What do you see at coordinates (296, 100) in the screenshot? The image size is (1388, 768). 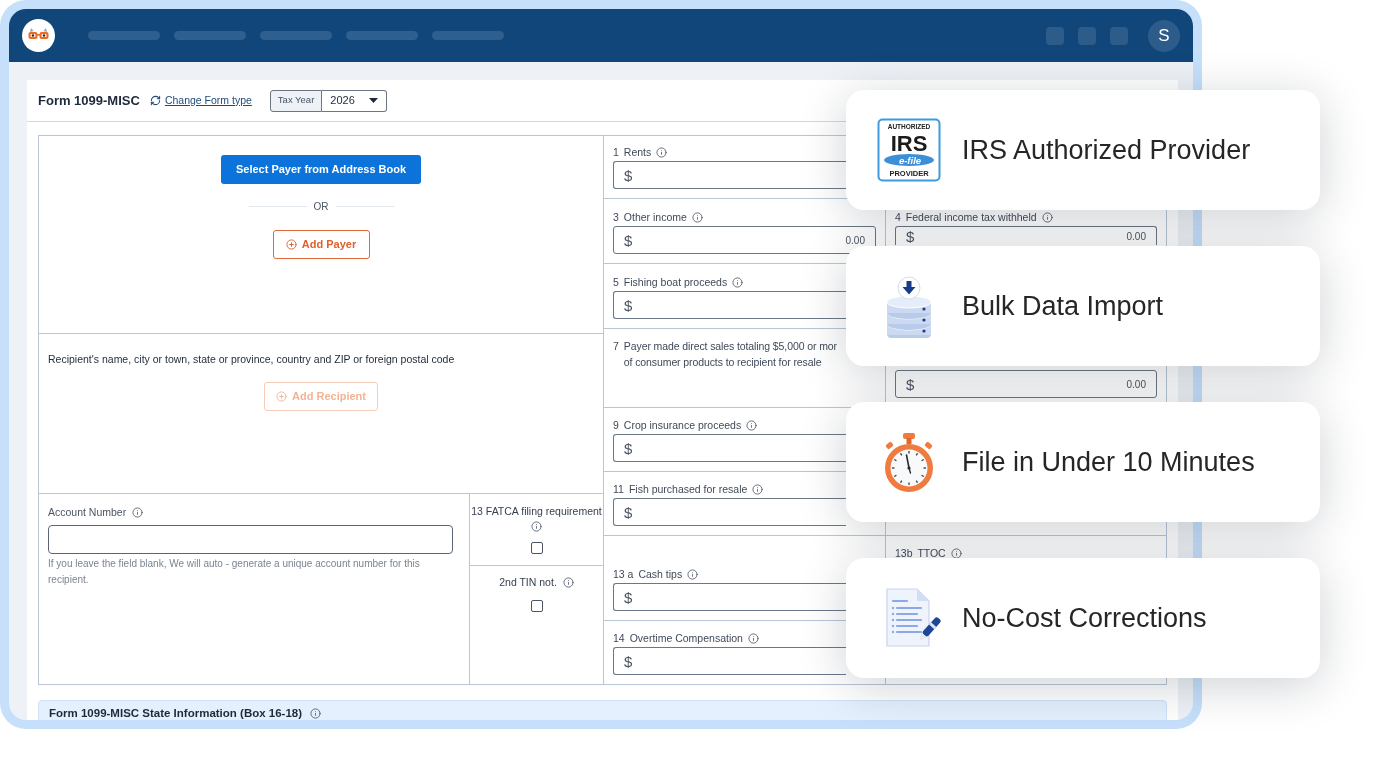 I see `tax-year-label: Tax Year` at bounding box center [296, 100].